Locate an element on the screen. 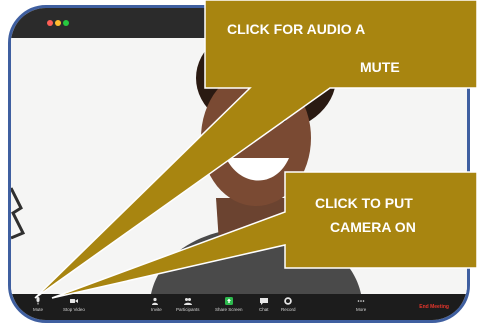  camera-callout-line2: CAMERA ON is located at coordinates (373, 227).